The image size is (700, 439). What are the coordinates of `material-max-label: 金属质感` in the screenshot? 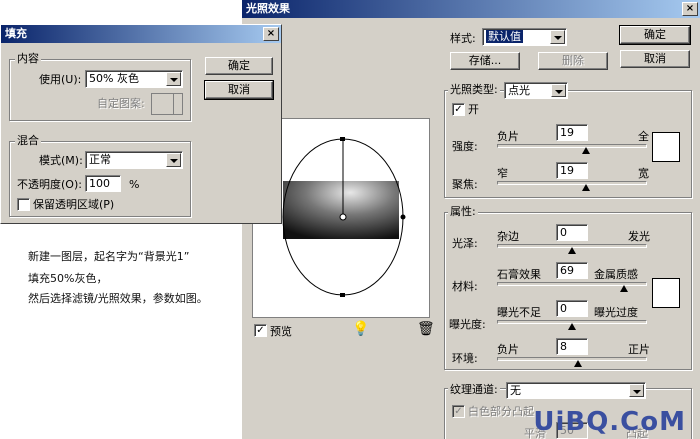 It's located at (616, 274).